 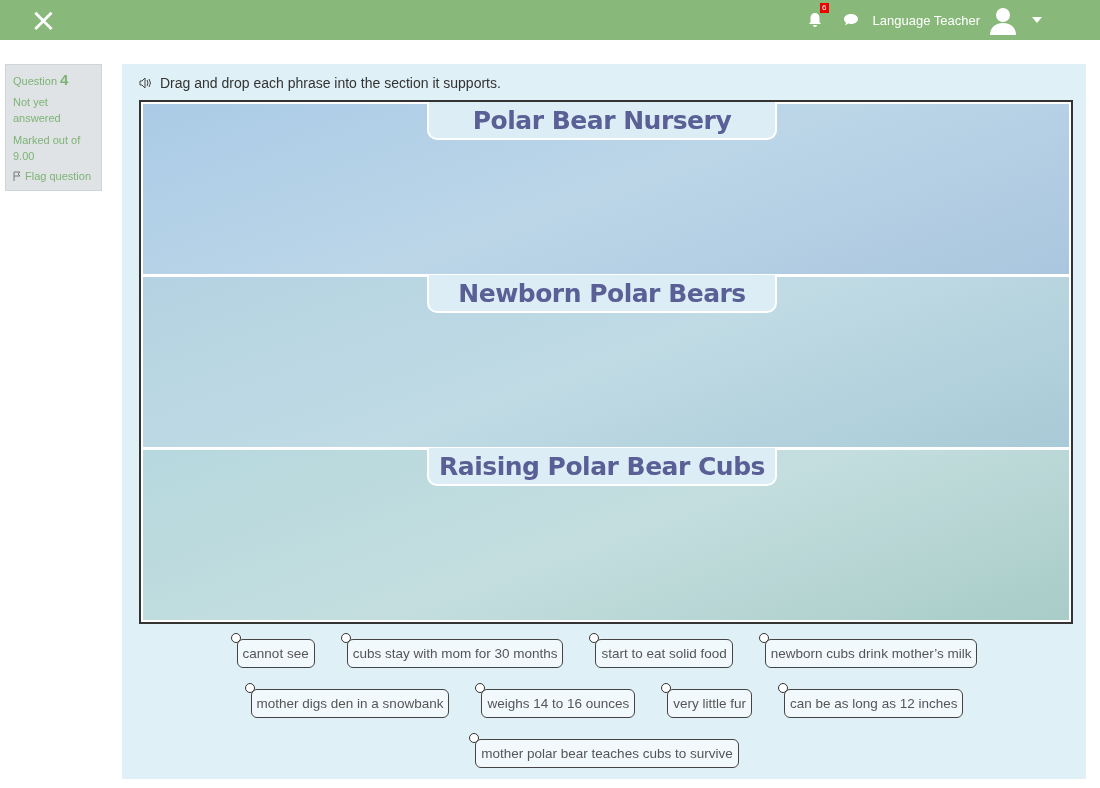 I want to click on section-title: Newborn Polar Bears, so click(x=602, y=294).